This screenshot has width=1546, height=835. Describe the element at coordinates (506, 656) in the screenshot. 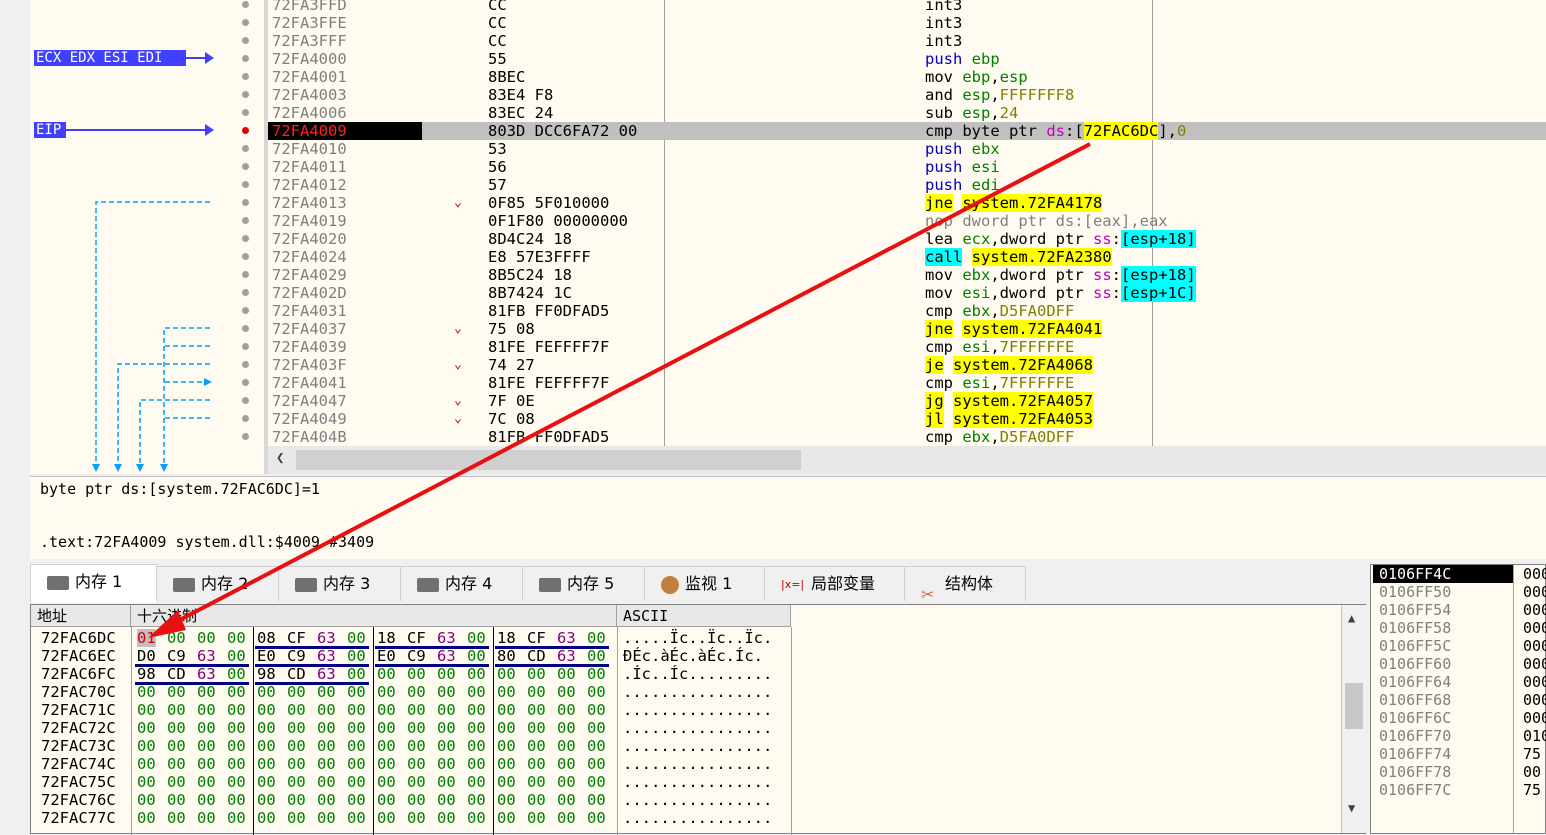

I see `dump-byte: 80` at that location.